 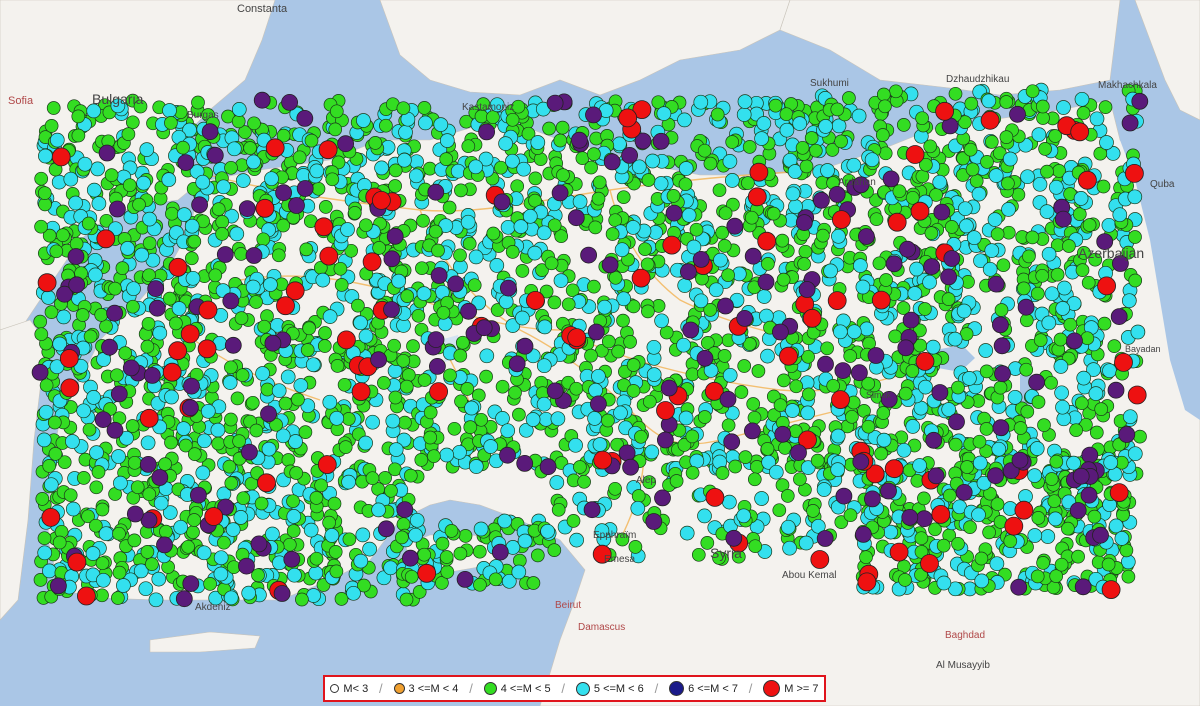 I want to click on label-beirut: Beirut, so click(x=568, y=605).